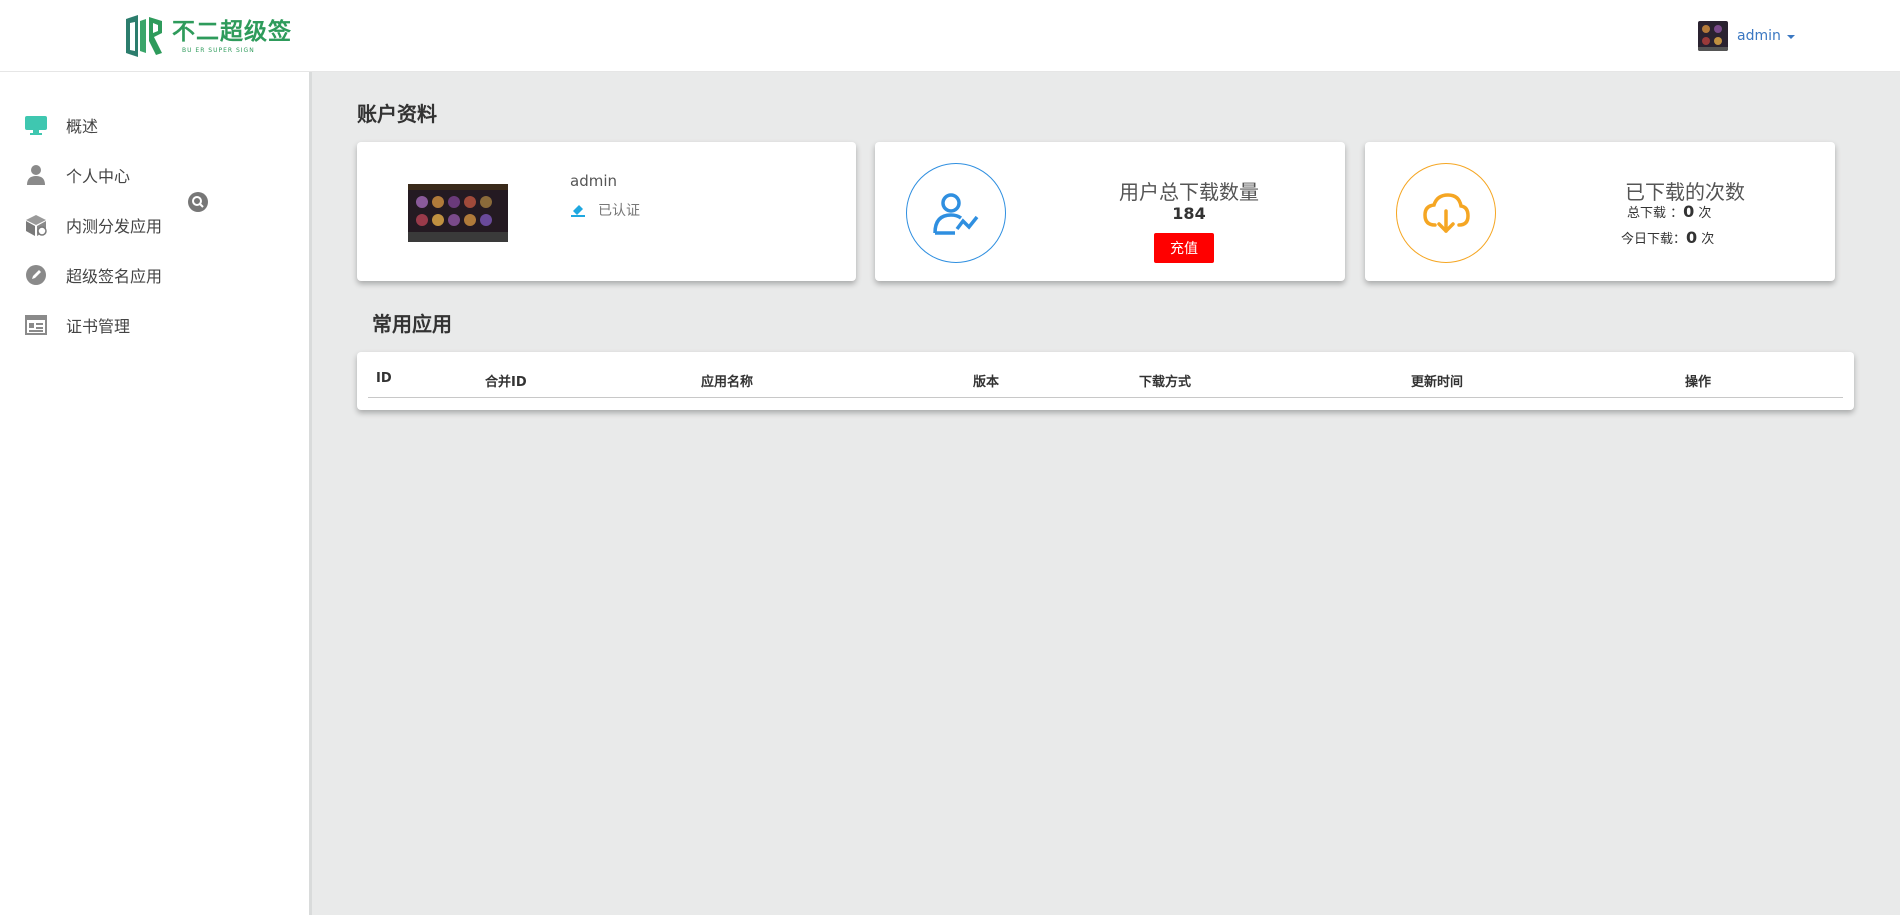 The image size is (1900, 920). I want to click on sidebar-item-overview: 概述, so click(154, 125).